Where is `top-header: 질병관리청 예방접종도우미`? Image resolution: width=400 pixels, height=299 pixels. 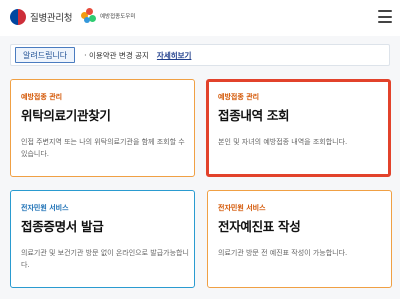
top-header: 질병관리청 예방접종도우미 is located at coordinates (200, 18).